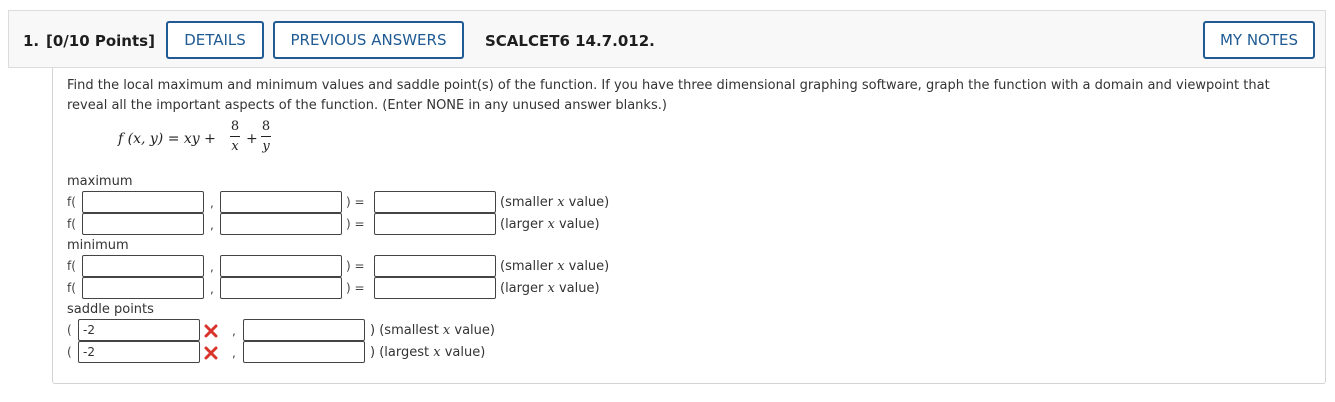 The image size is (1335, 402). I want to click on saddle1-x-input, so click(139, 330).